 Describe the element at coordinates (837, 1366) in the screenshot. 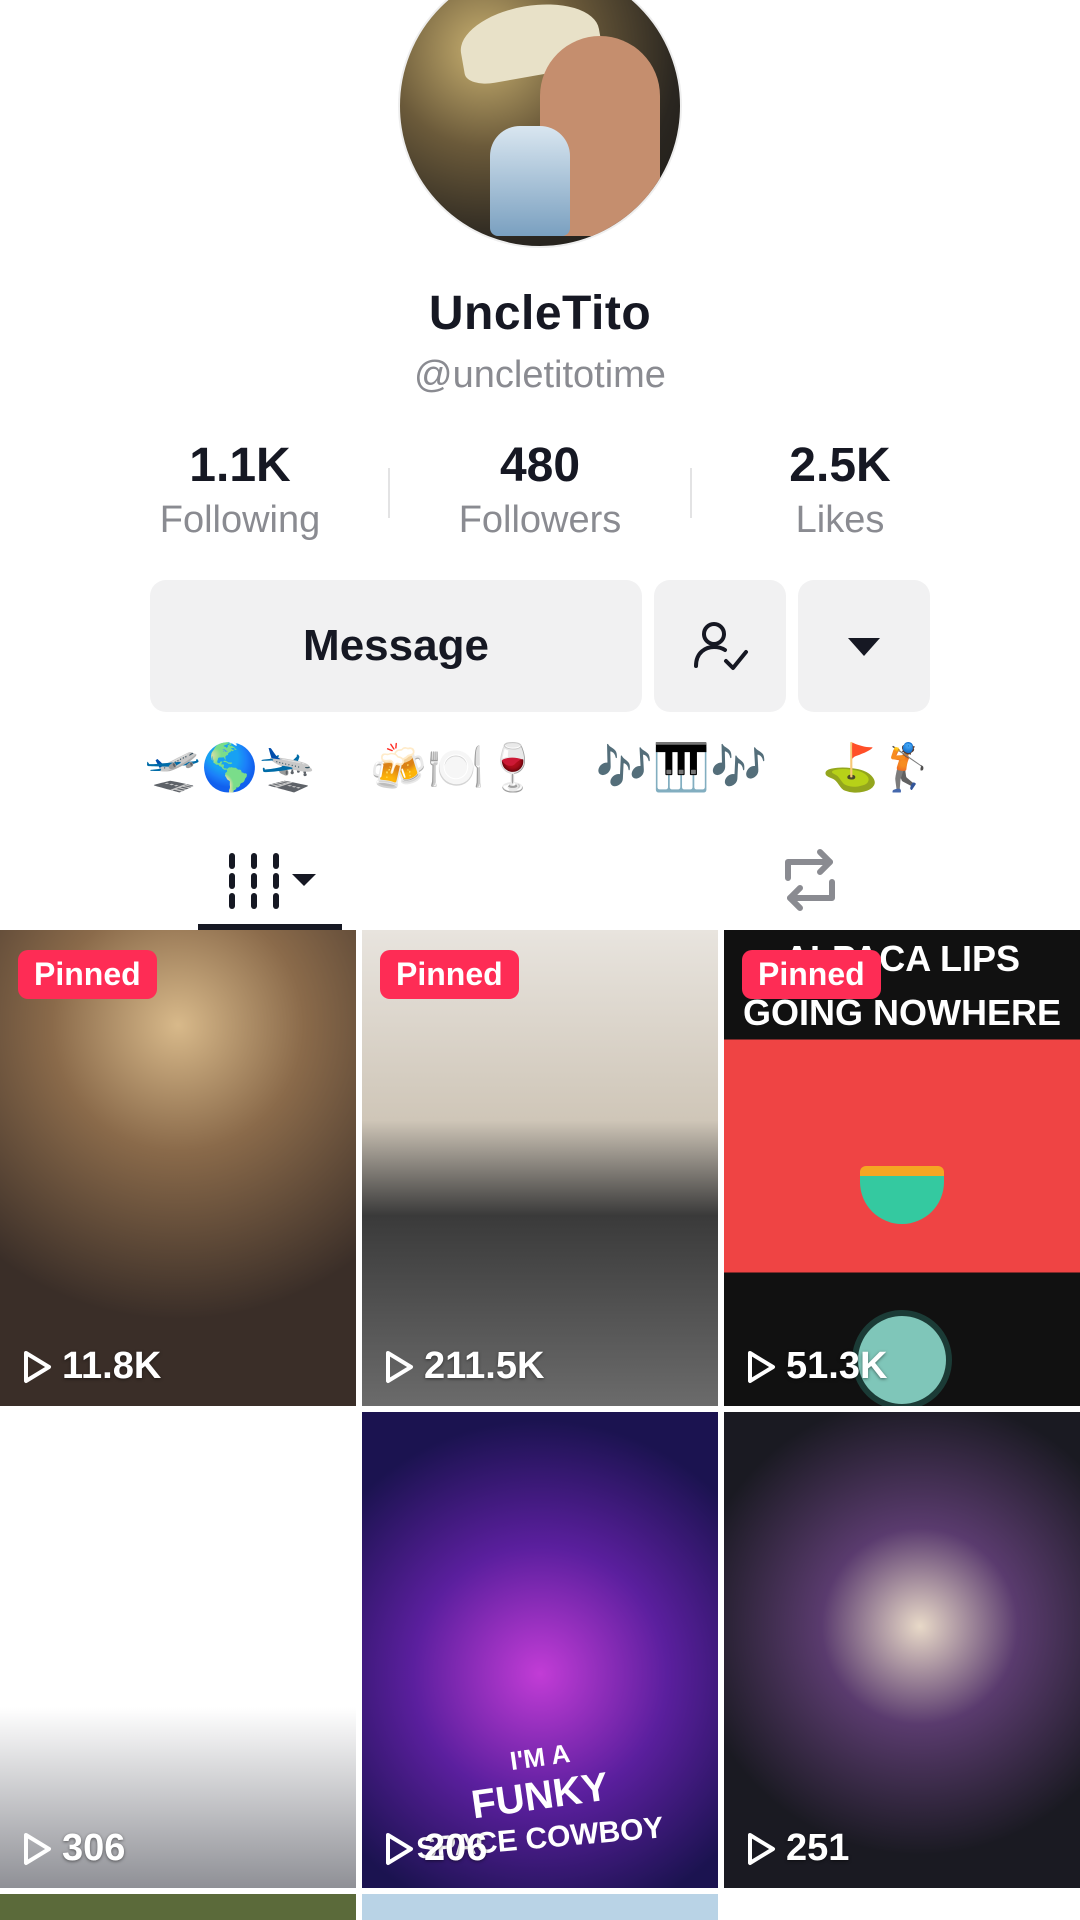

I see `view-count-value: 51.3K` at that location.